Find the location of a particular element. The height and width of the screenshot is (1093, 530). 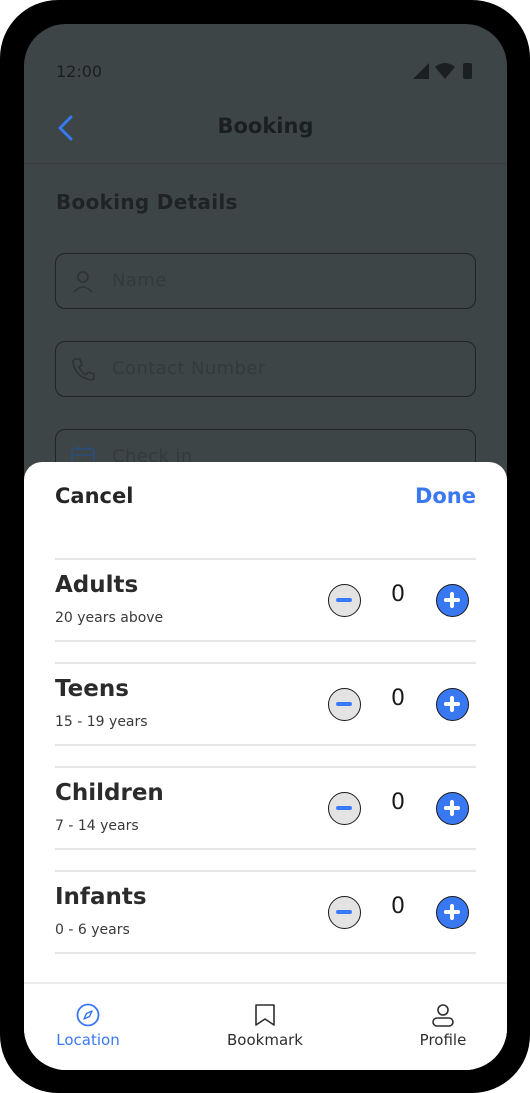

name-field-placeholder: Name is located at coordinates (139, 280).